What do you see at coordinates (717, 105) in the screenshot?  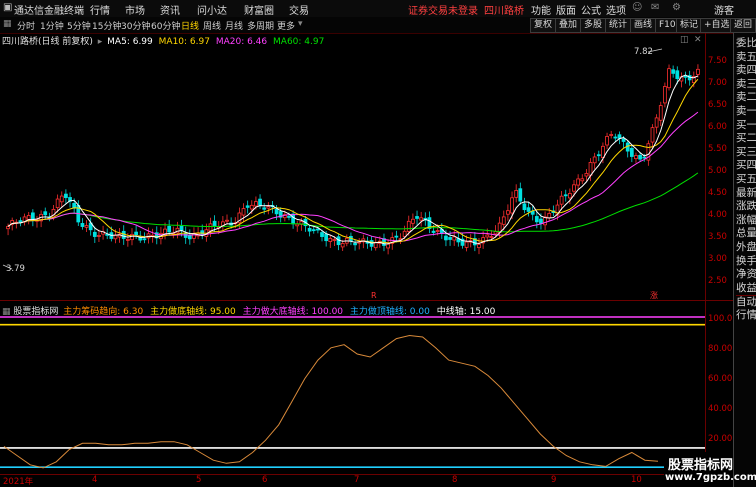 I see `y-tick: 6.50` at bounding box center [717, 105].